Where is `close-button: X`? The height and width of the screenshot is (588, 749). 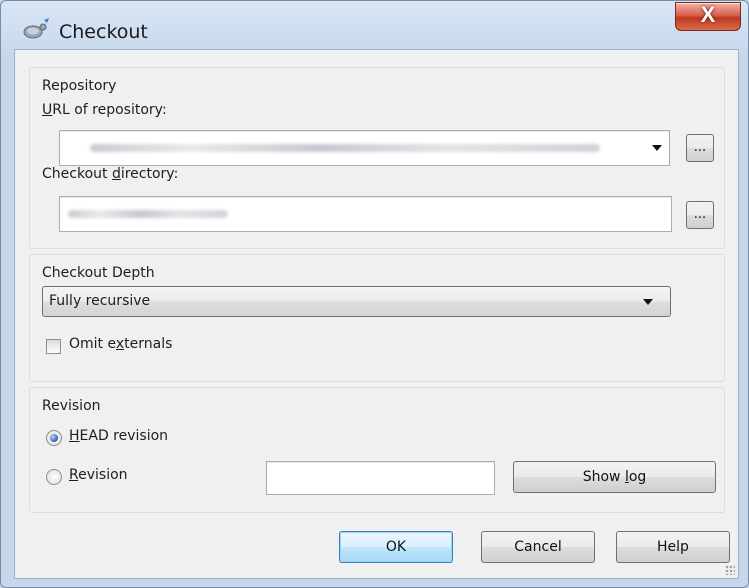 close-button: X is located at coordinates (708, 16).